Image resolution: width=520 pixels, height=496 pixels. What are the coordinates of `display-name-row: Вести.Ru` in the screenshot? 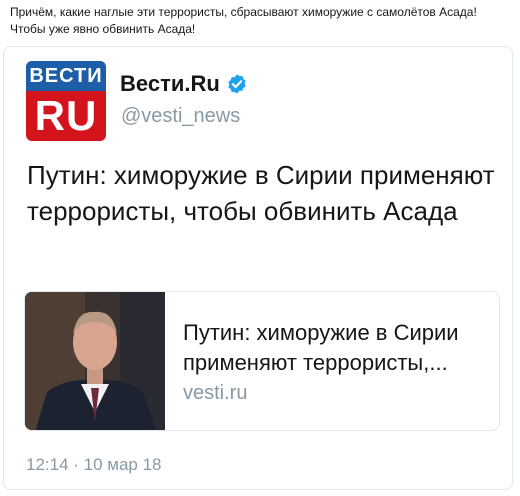 It's located at (184, 84).